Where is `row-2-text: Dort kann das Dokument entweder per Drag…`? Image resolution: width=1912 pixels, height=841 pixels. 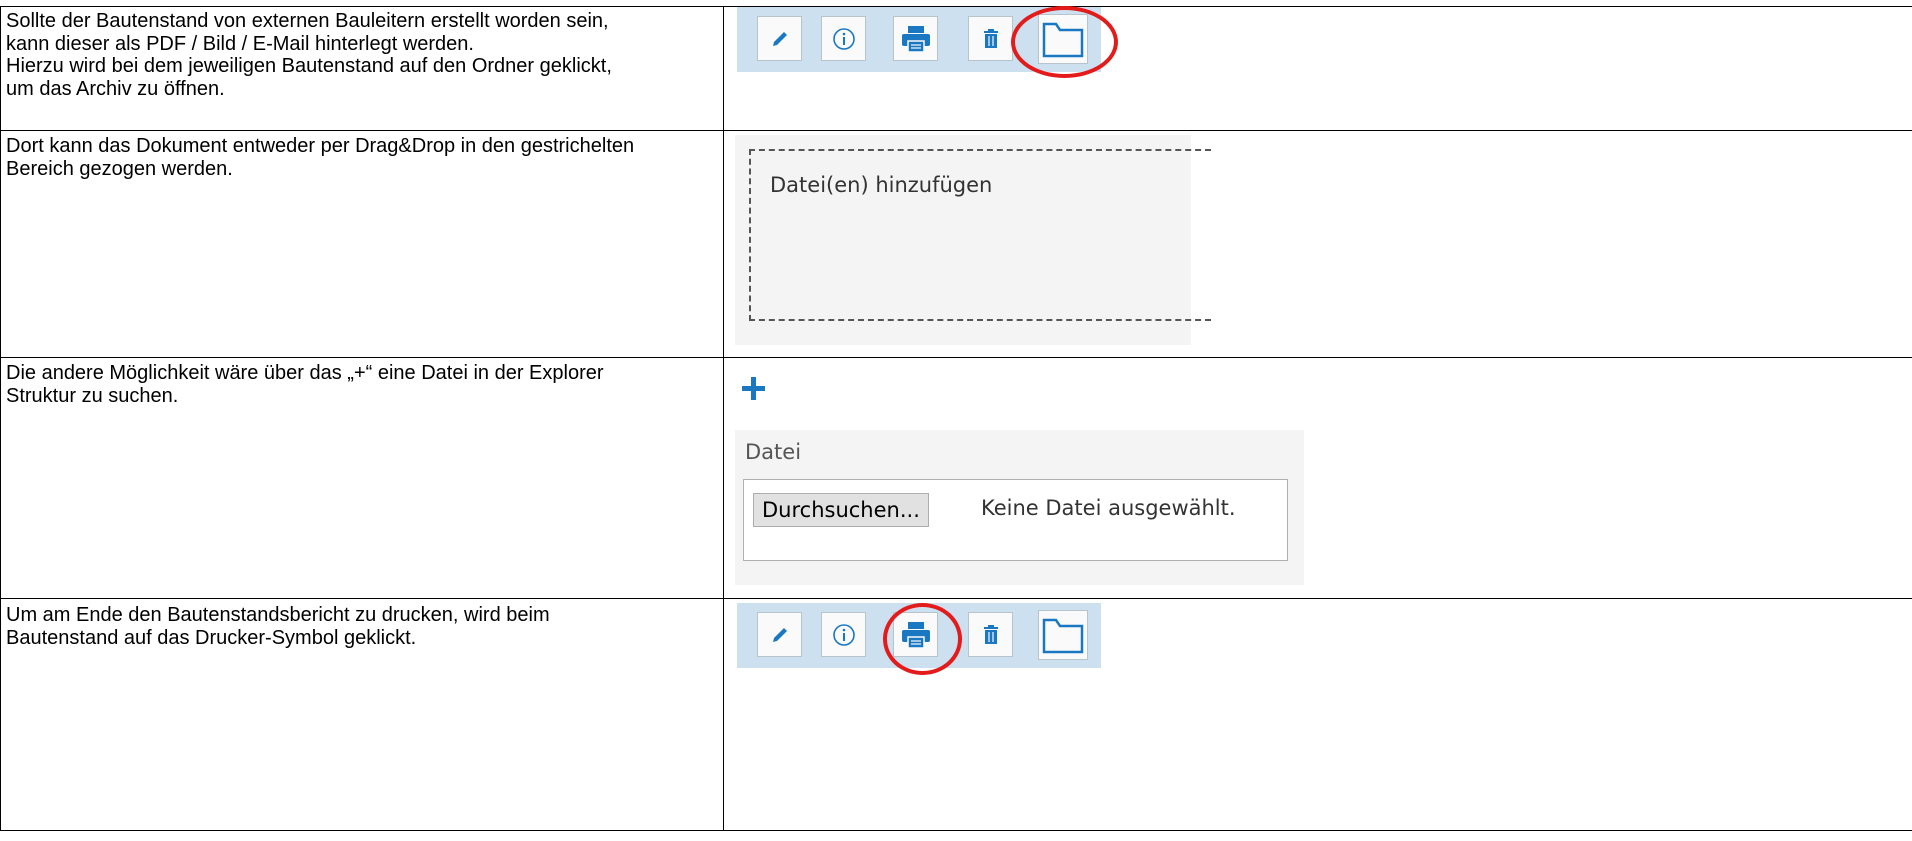 row-2-text: Dort kann das Dokument entweder per Drag… is located at coordinates (361, 157).